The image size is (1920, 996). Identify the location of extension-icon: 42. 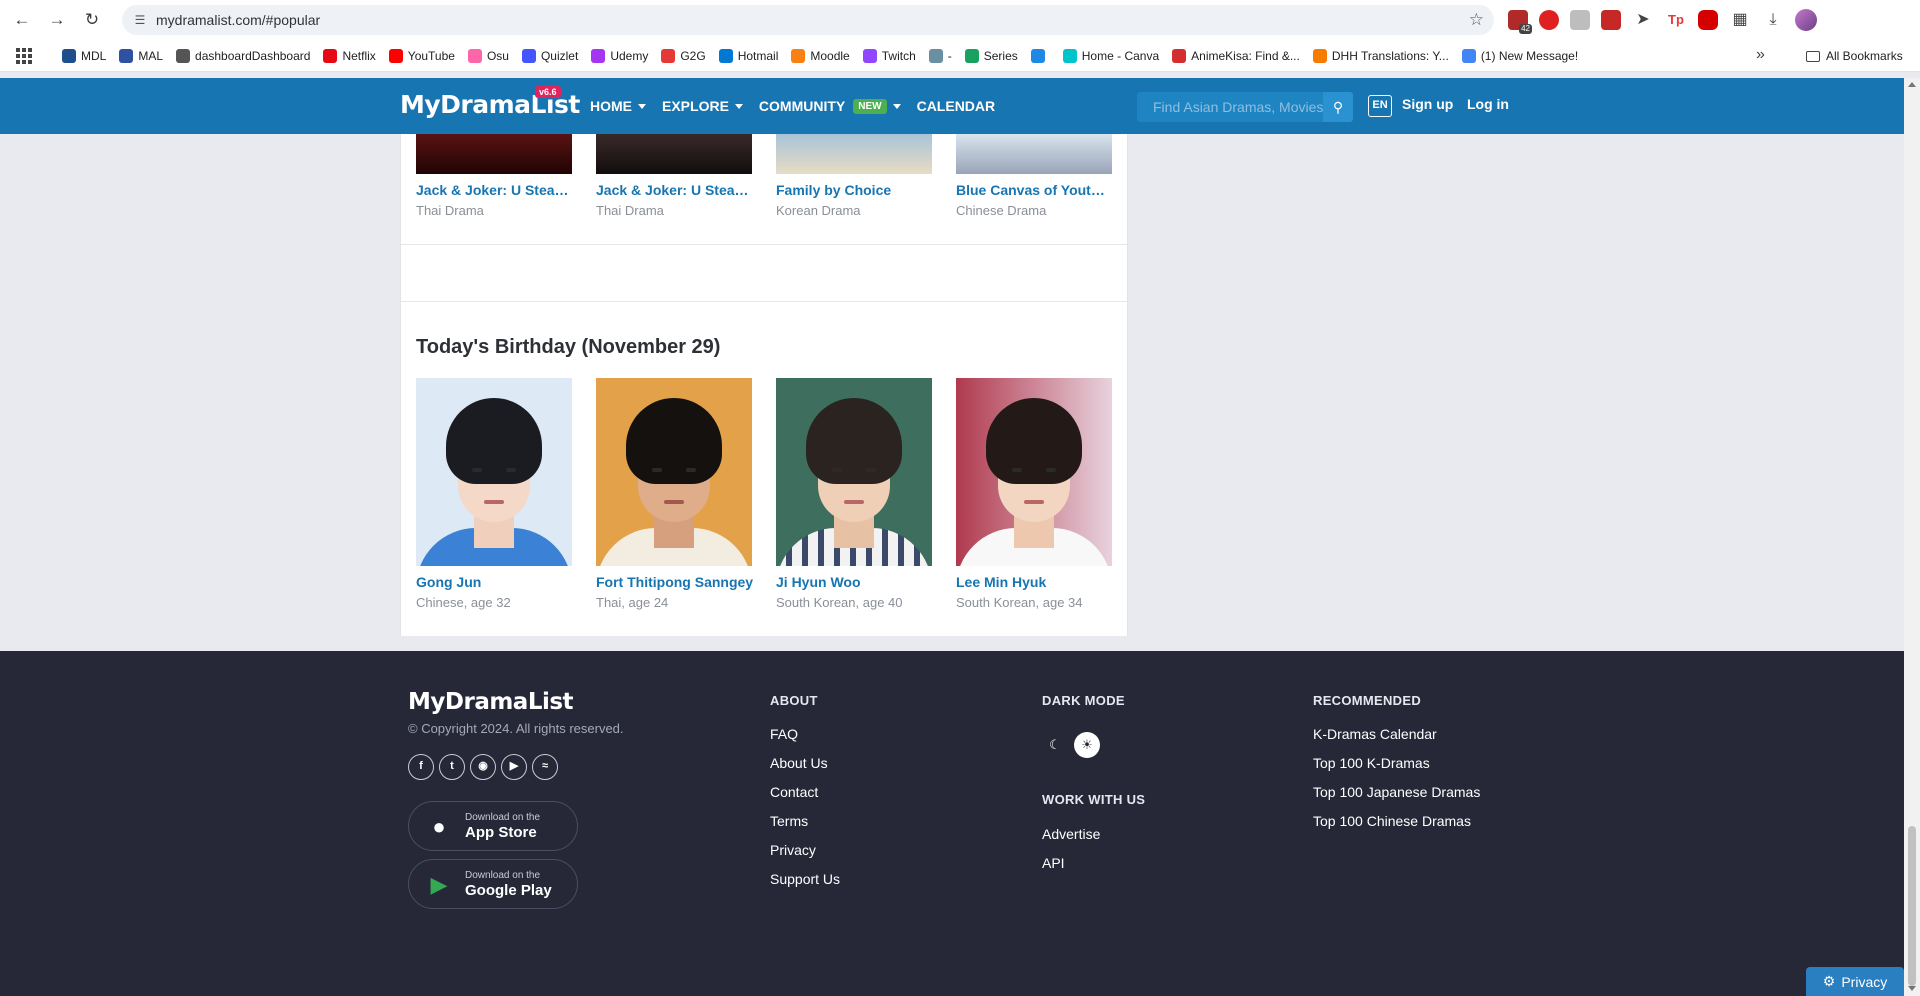
(1520, 22).